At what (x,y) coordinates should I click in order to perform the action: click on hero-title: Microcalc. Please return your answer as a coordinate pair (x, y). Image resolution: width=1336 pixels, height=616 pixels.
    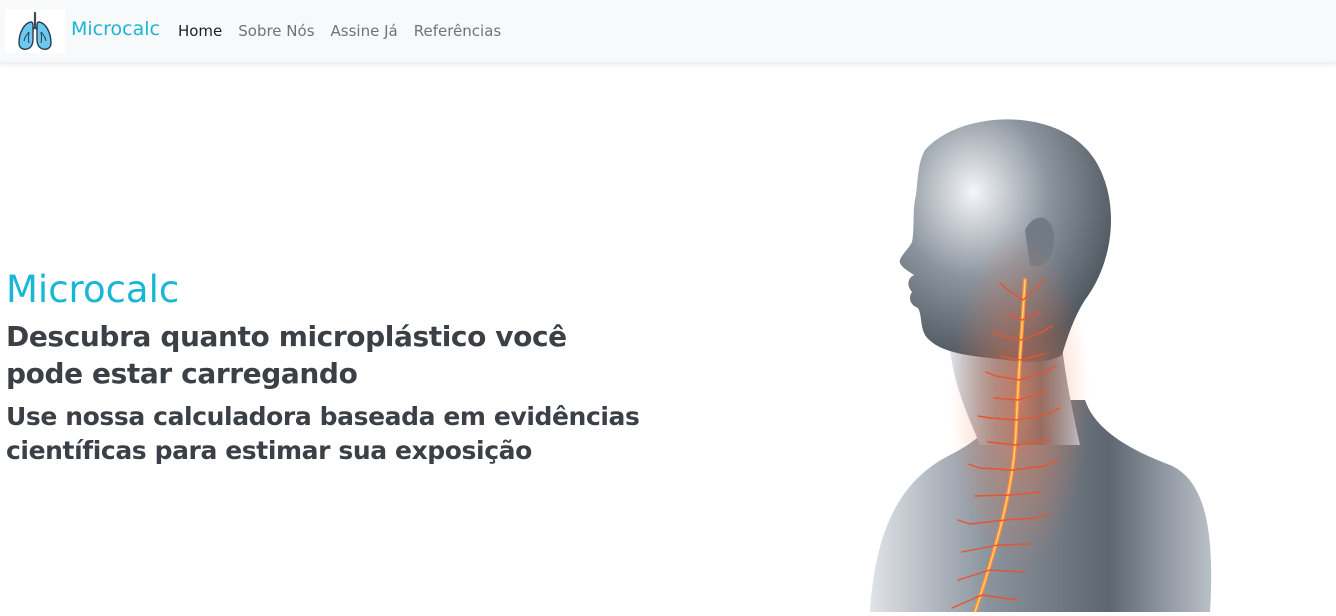
    Looking at the image, I should click on (93, 289).